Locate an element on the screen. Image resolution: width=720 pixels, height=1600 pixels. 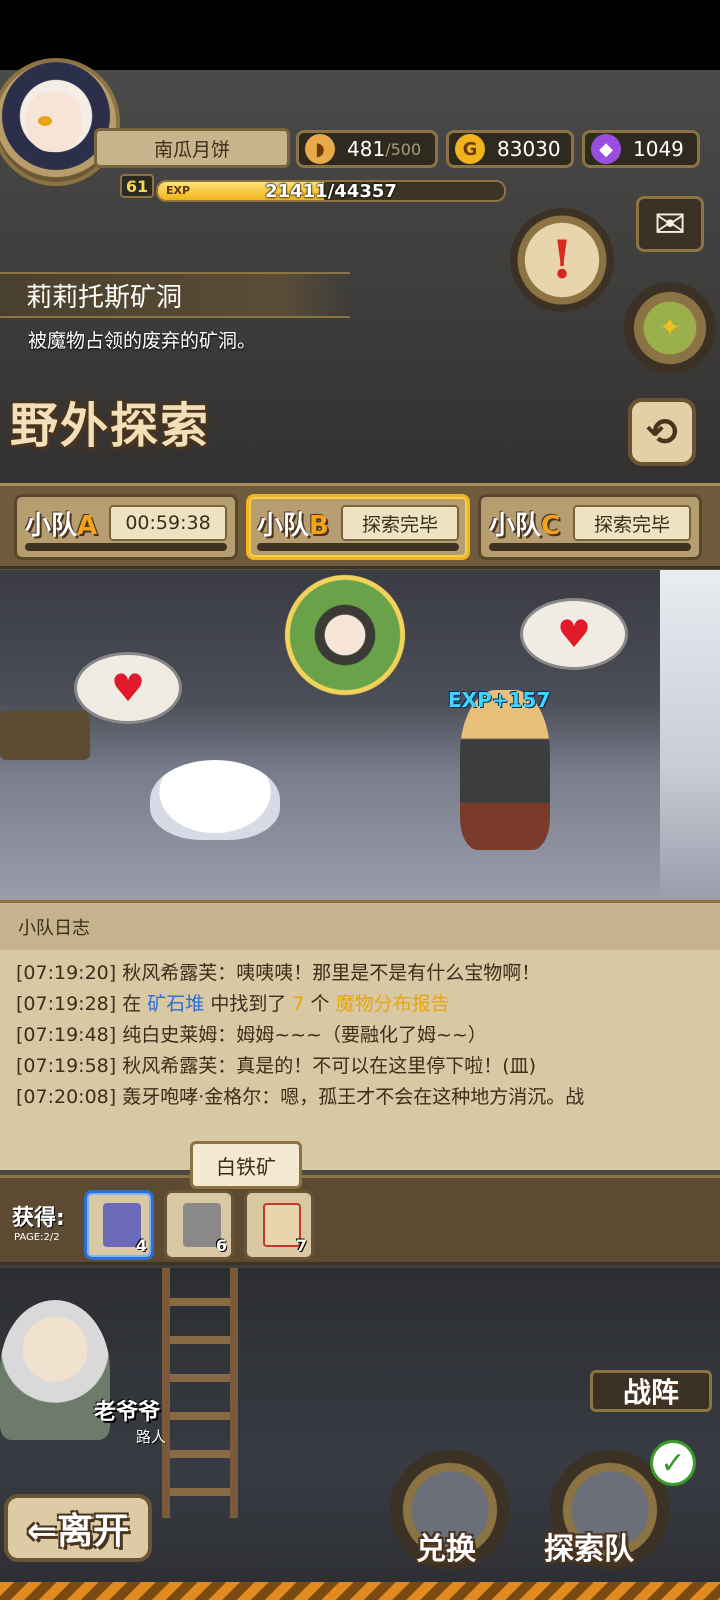
heart-bubble-slime: ♥ is located at coordinates (128, 688).